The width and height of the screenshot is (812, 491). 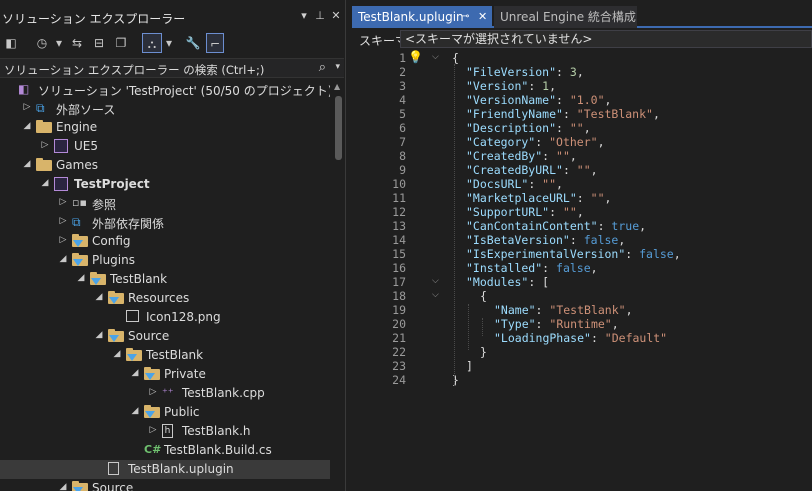 I want to click on tree-item-label: Private, so click(x=185, y=374).